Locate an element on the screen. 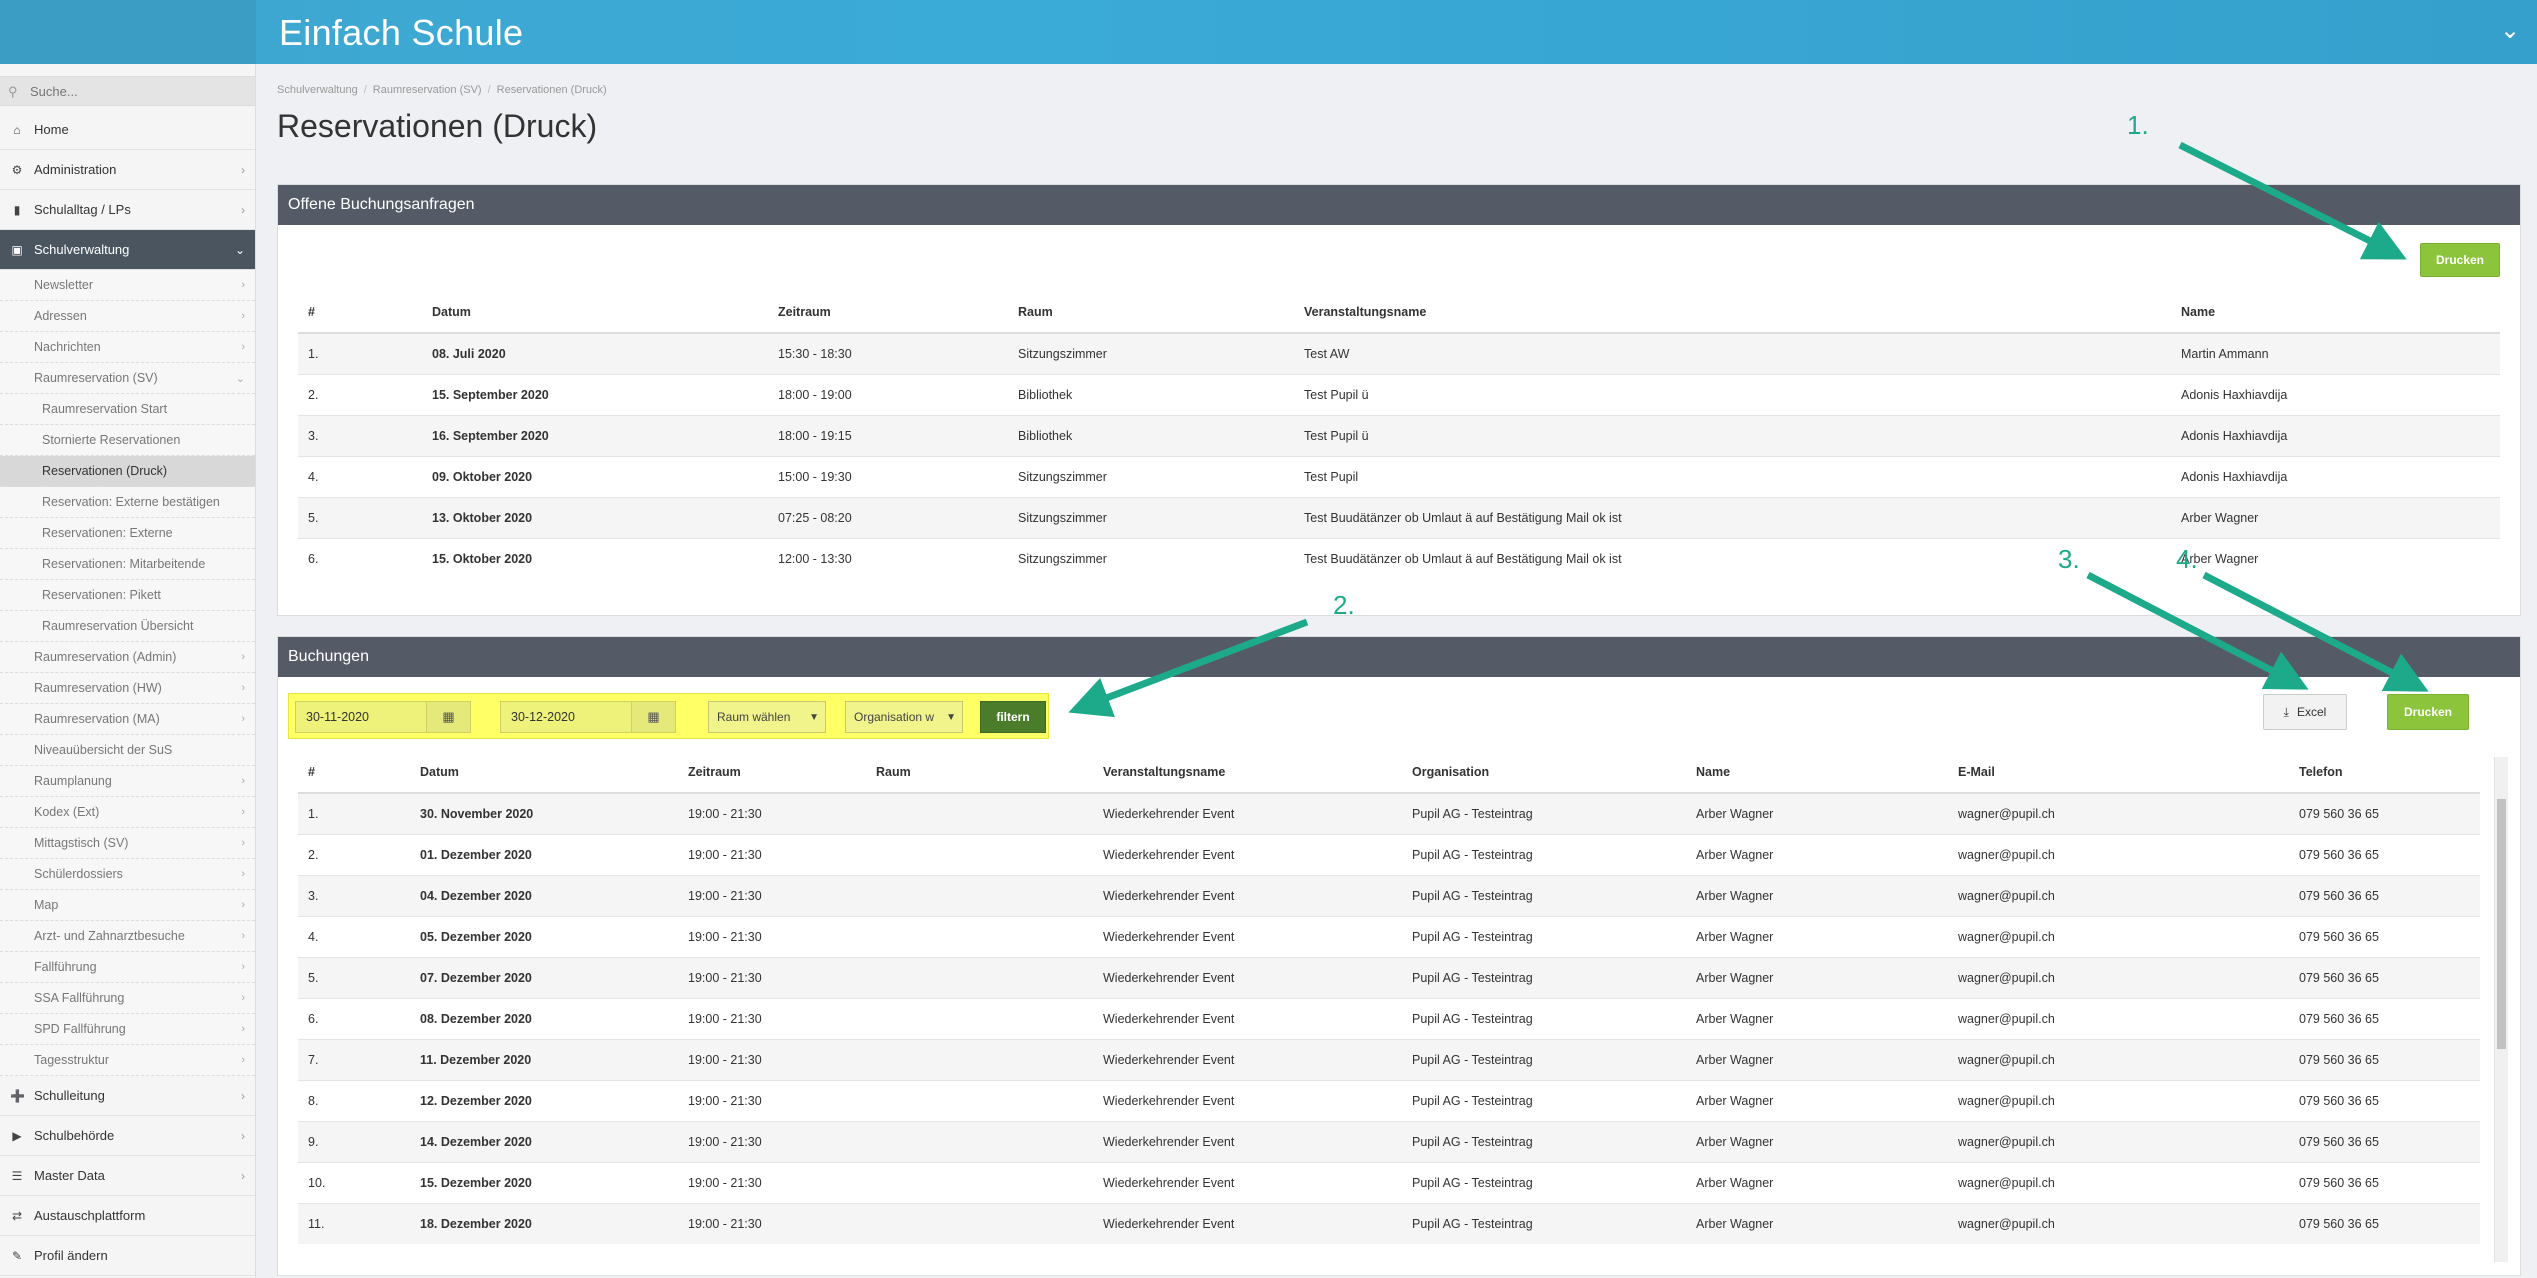 The image size is (2537, 1278). cell-date: 08. Dezember 2020 is located at coordinates (544, 1018).